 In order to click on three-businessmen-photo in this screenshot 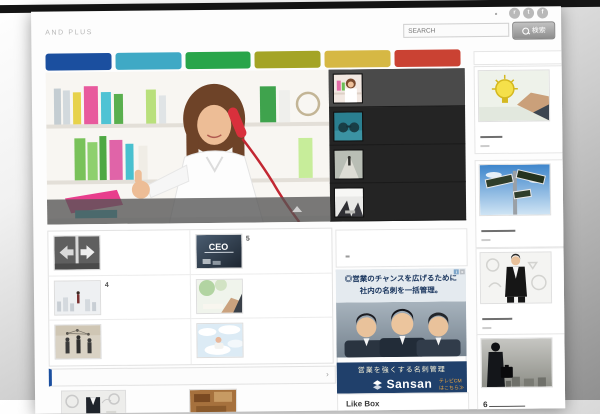, I will do `click(401, 329)`.